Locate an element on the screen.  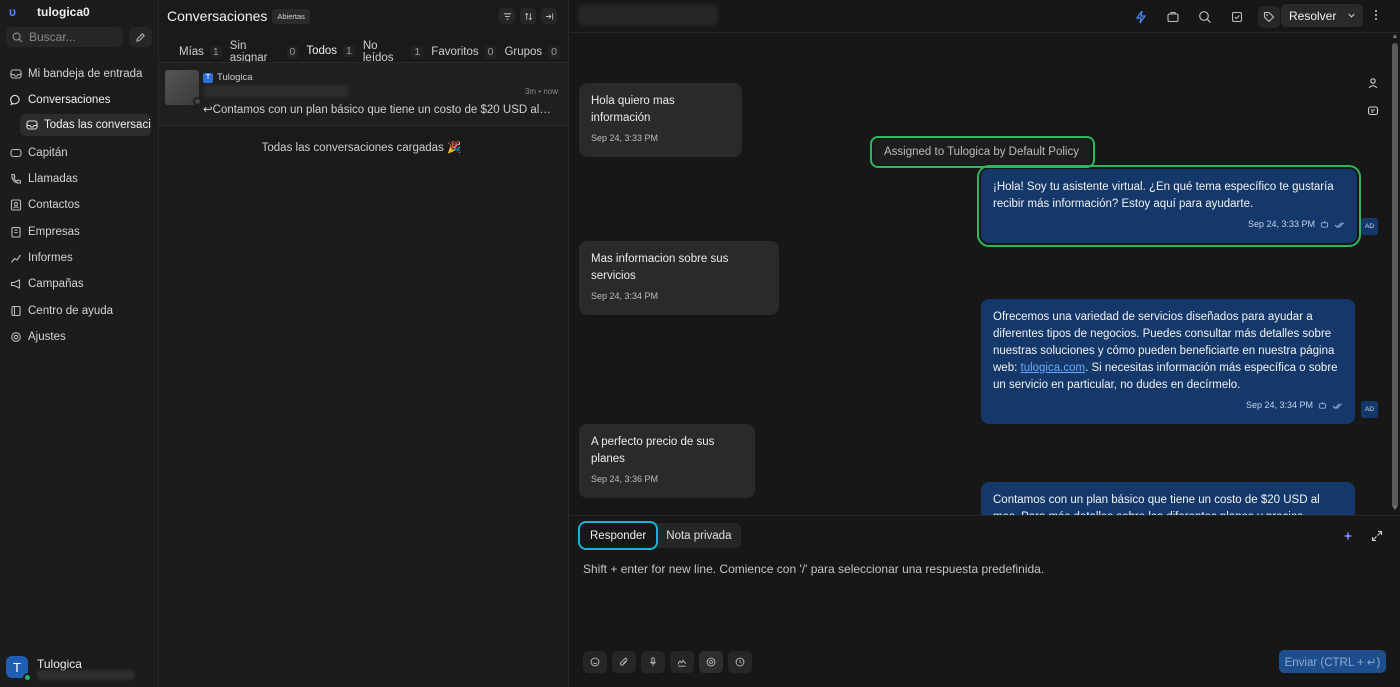
search-messages-button is located at coordinates (1205, 17).